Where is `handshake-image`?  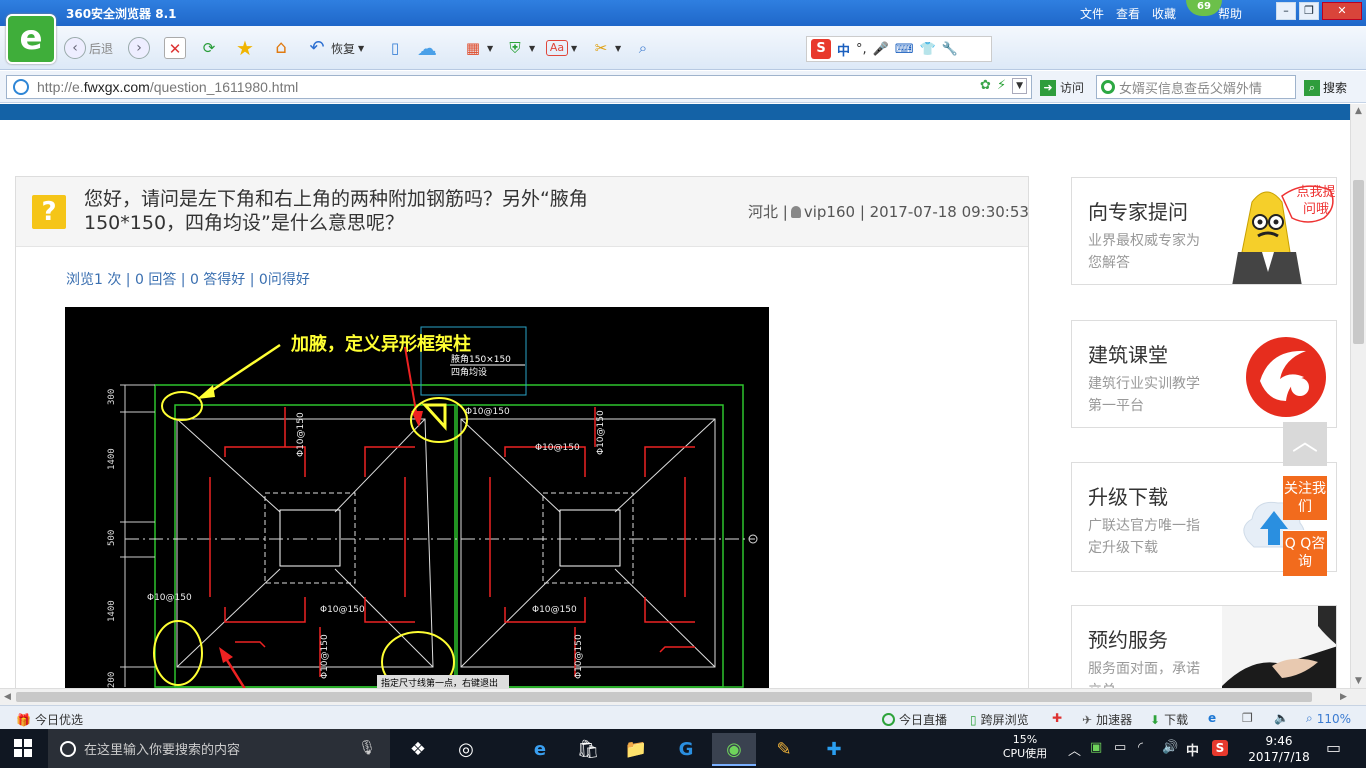 handshake-image is located at coordinates (1279, 647).